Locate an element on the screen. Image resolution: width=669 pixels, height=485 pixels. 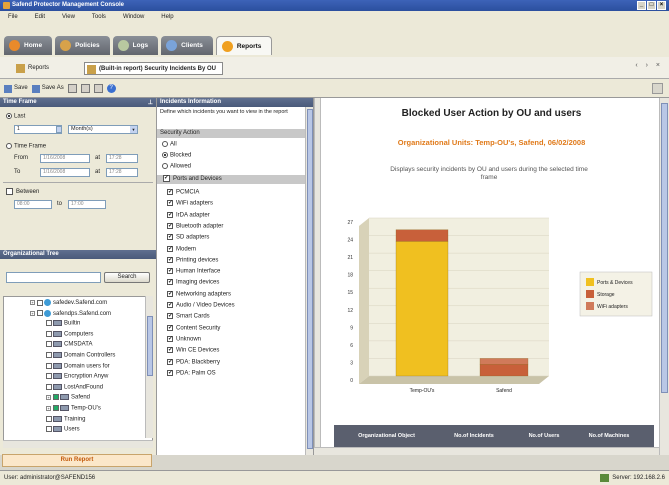
action-allowed-radio is located at coordinates (165, 166).